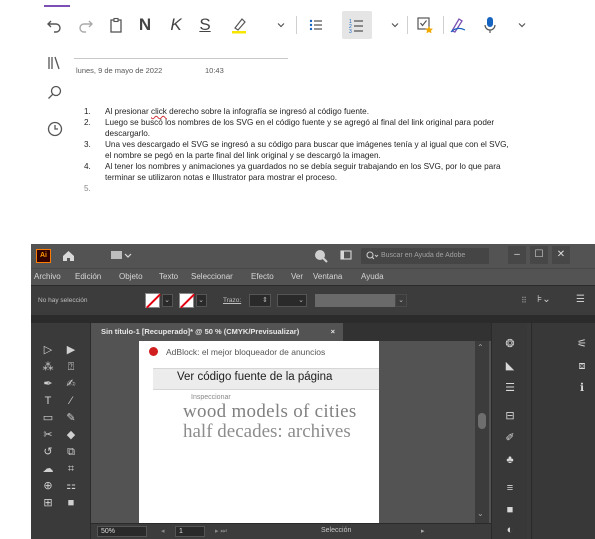  Describe the element at coordinates (71, 401) in the screenshot. I see `line-tool-icon: ⁄` at that location.